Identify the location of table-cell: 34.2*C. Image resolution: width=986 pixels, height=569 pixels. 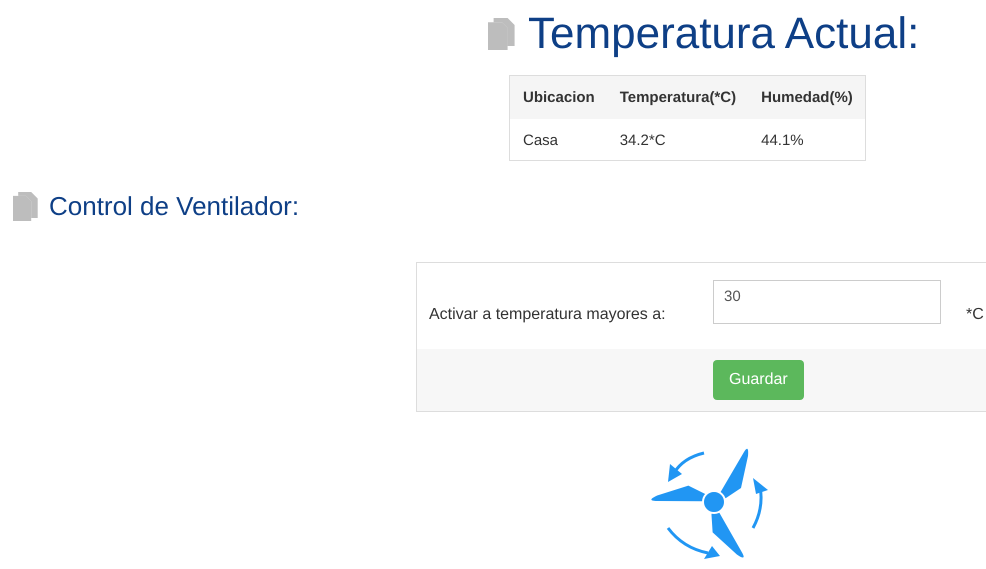
(677, 139).